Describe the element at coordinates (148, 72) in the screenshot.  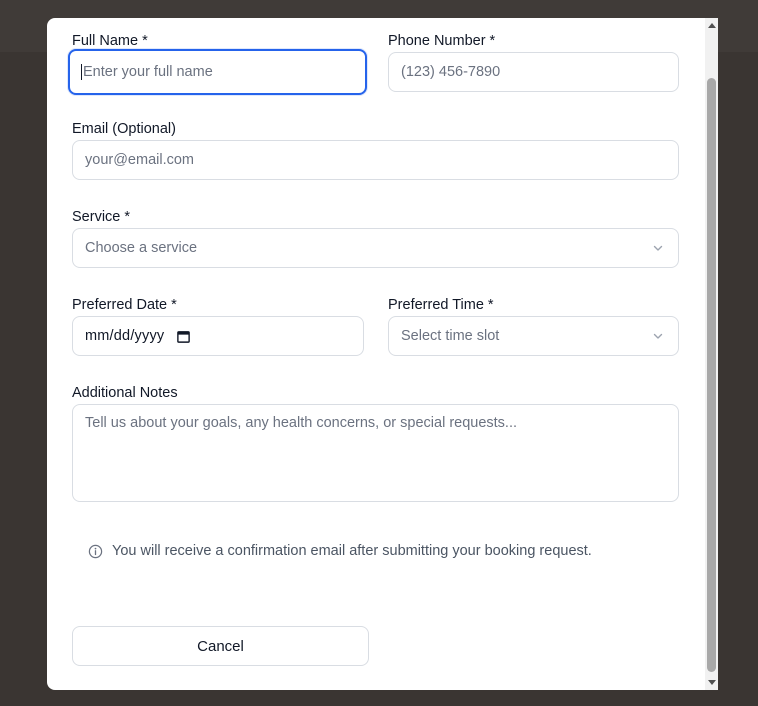
I see `full-name-placeholder: Enter your full name` at that location.